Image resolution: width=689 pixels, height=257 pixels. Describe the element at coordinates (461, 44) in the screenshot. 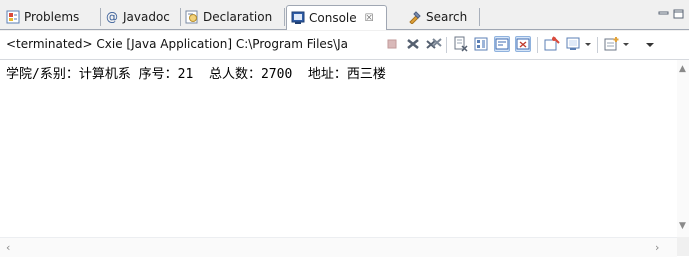

I see `clear-console-icon` at that location.